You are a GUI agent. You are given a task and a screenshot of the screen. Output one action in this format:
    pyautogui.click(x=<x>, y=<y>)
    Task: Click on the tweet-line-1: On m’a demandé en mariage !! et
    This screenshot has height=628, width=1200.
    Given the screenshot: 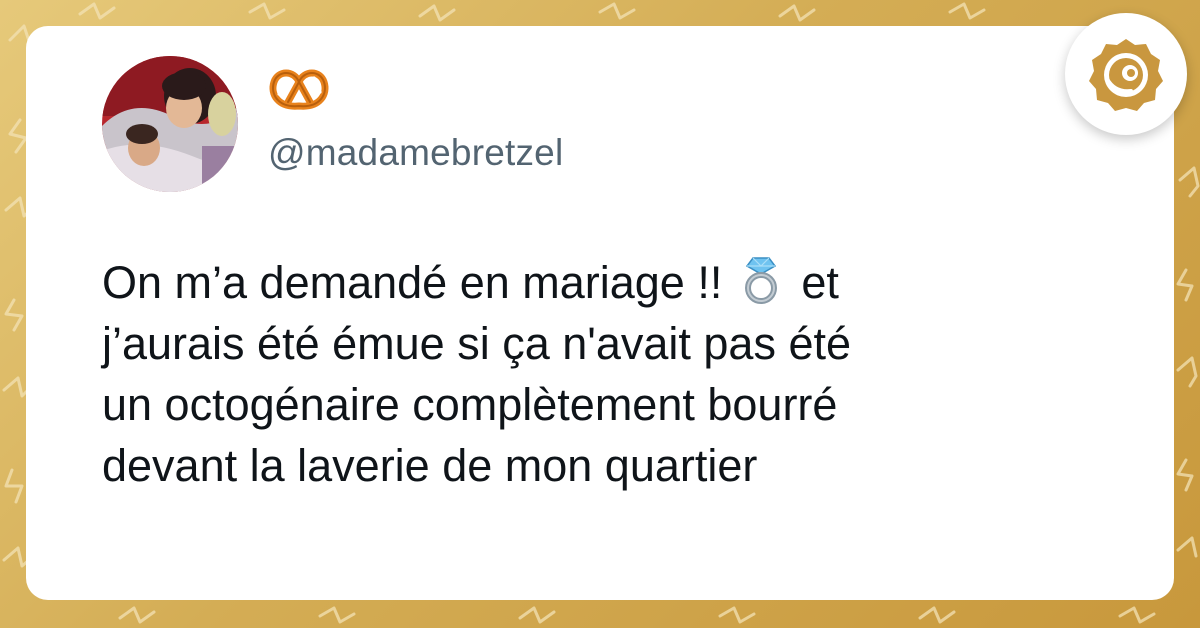 What is the action you would take?
    pyautogui.click(x=617, y=282)
    